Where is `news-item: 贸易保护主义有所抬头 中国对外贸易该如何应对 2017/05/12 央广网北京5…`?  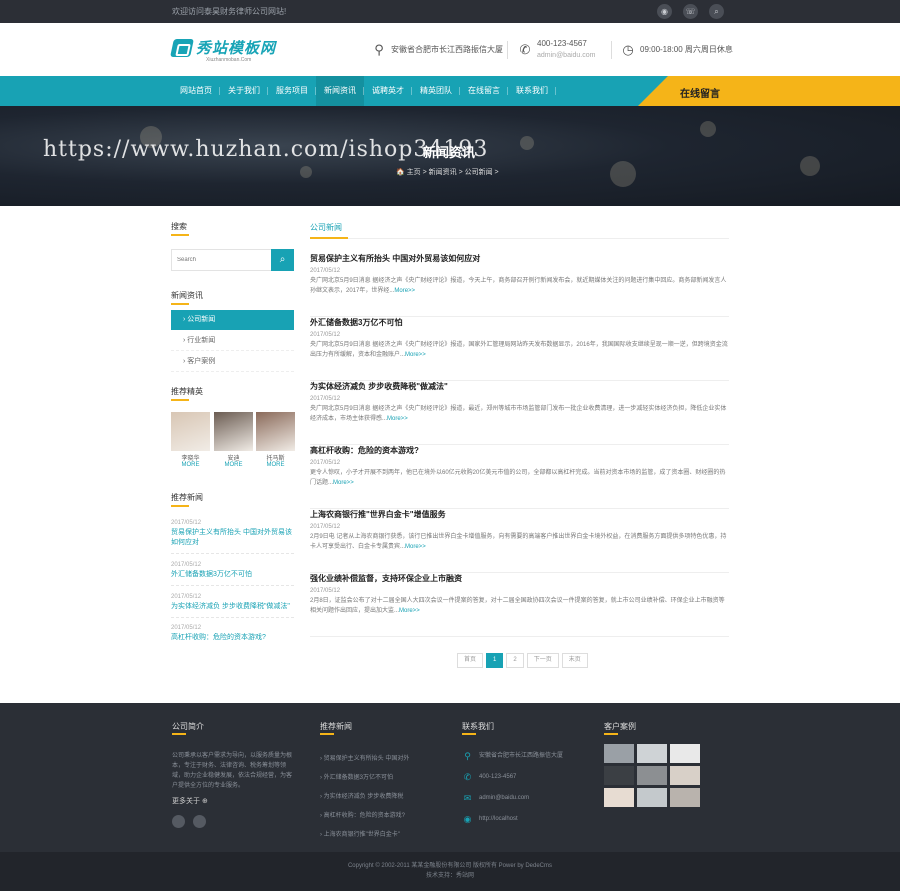 news-item: 贸易保护主义有所抬头 中国对外贸易该如何应对 2017/05/12 央广网北京5… is located at coordinates (519, 285).